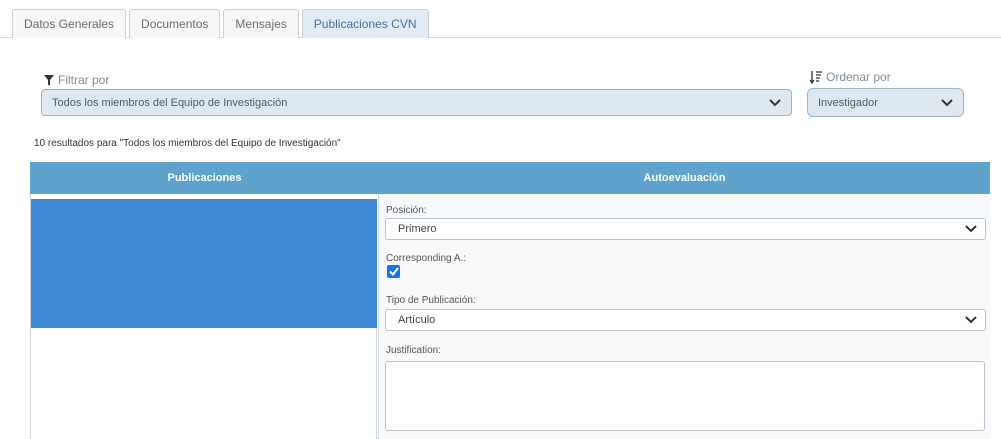 The height and width of the screenshot is (439, 1001). I want to click on tab-mensajes: Mensajes, so click(261, 23).